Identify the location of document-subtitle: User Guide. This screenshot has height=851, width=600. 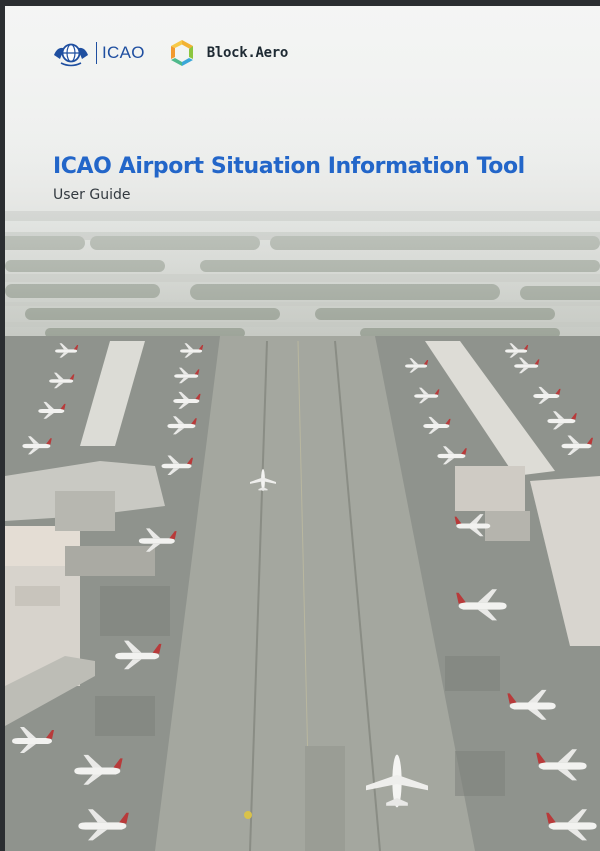
(92, 195).